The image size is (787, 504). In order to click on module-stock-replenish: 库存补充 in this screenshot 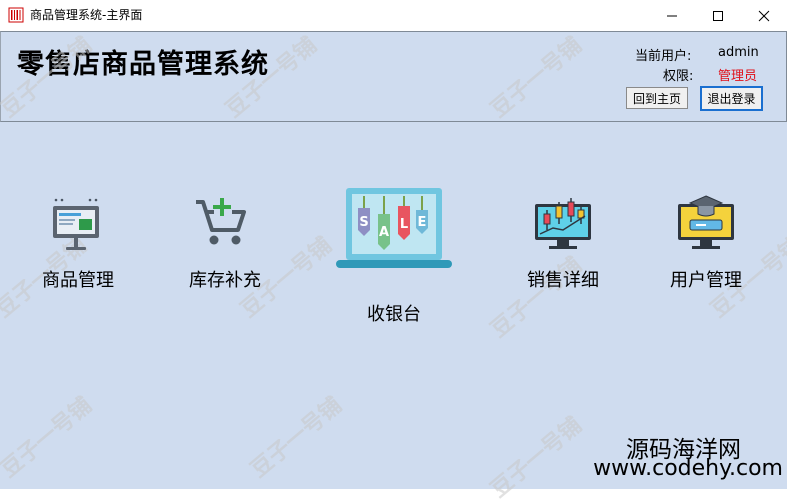, I will do `click(225, 242)`.